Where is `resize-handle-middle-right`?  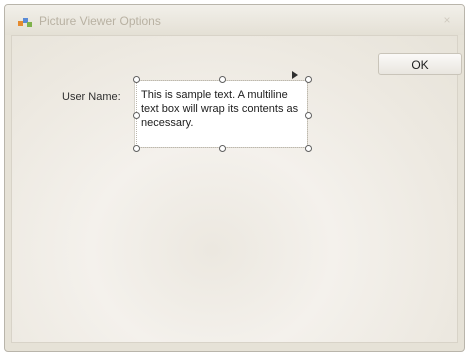
resize-handle-middle-right is located at coordinates (308, 115).